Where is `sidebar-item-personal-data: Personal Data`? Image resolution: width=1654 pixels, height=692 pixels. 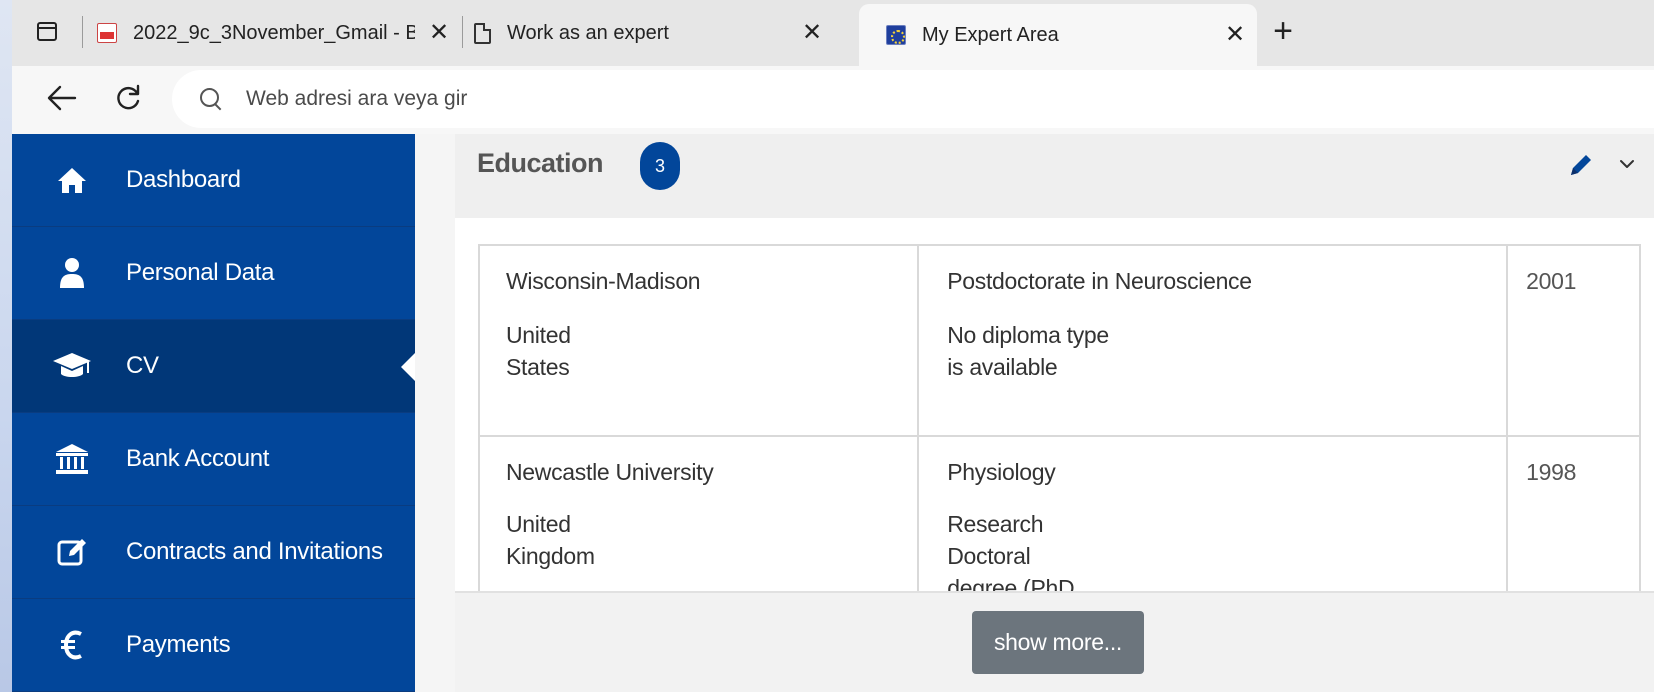
sidebar-item-personal-data: Personal Data is located at coordinates (213, 273).